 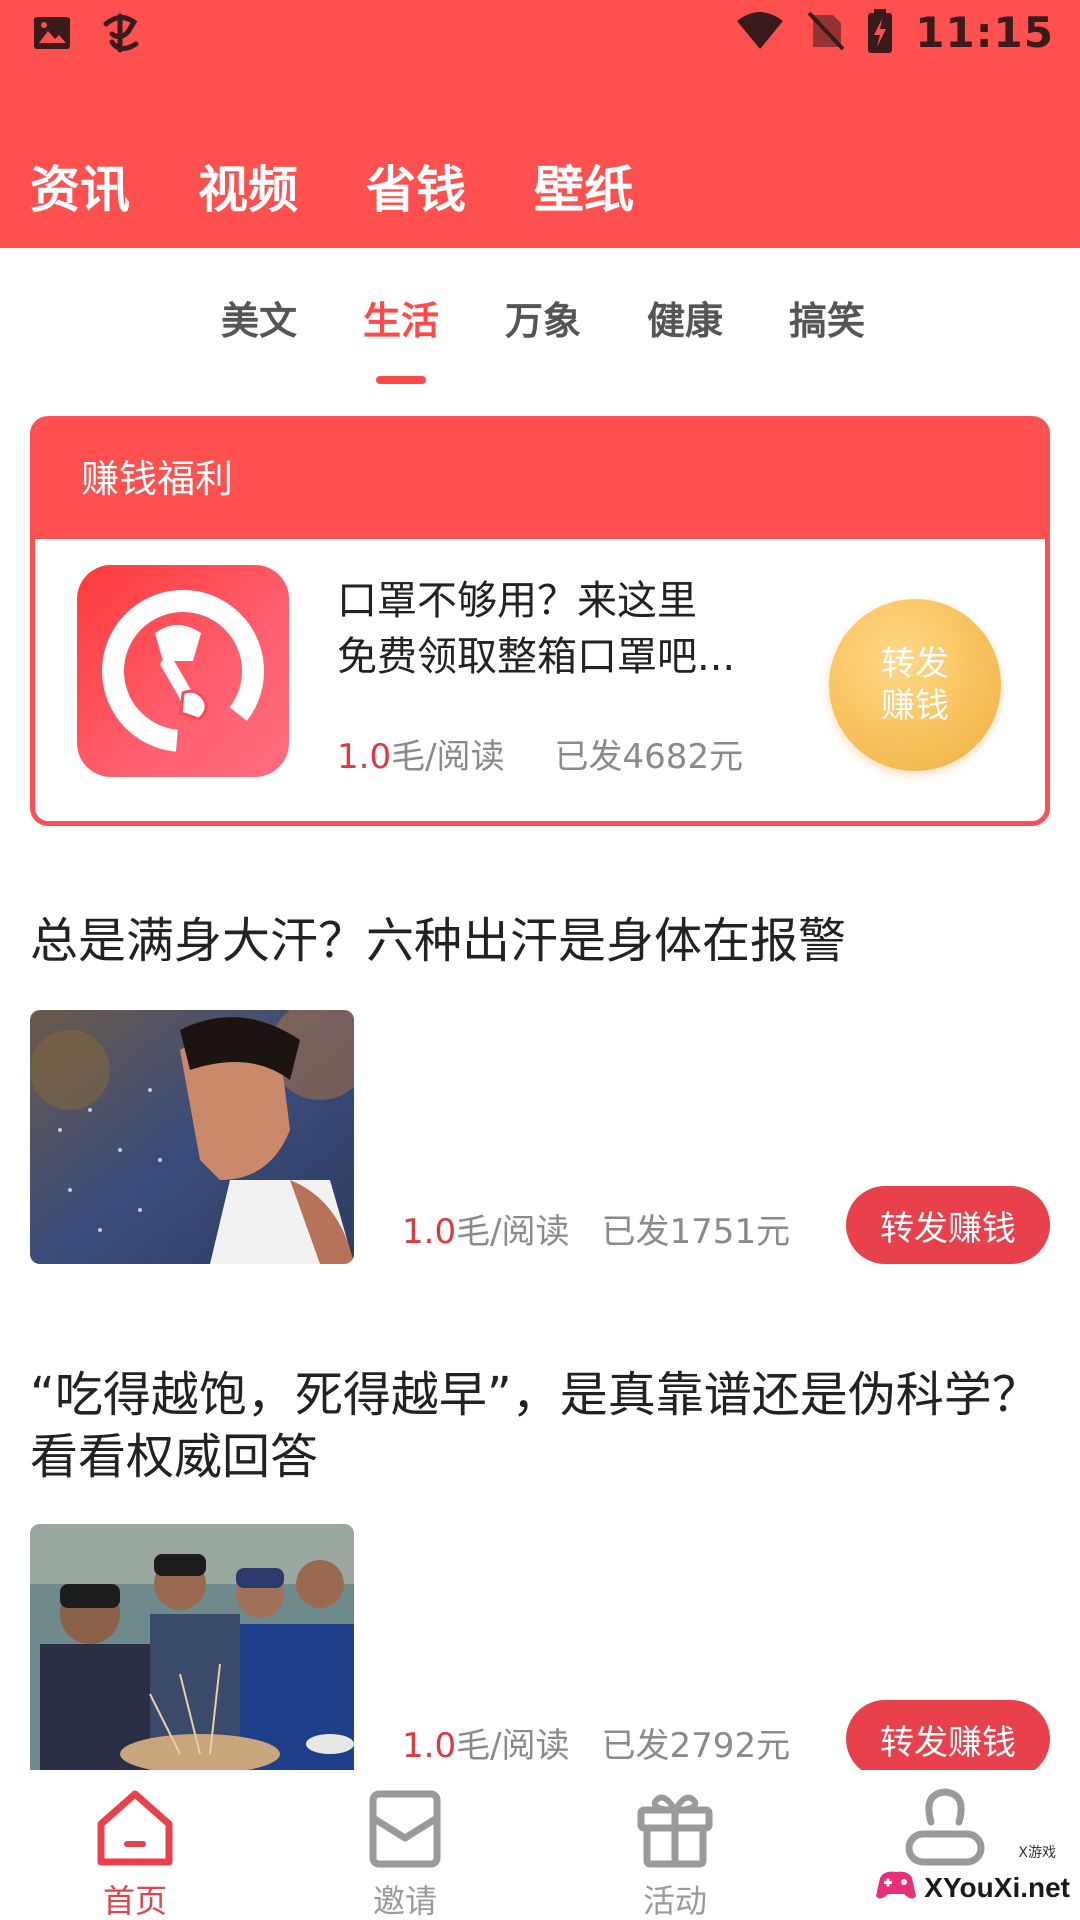 I want to click on tab-wallpaper: 壁纸, so click(x=584, y=190).